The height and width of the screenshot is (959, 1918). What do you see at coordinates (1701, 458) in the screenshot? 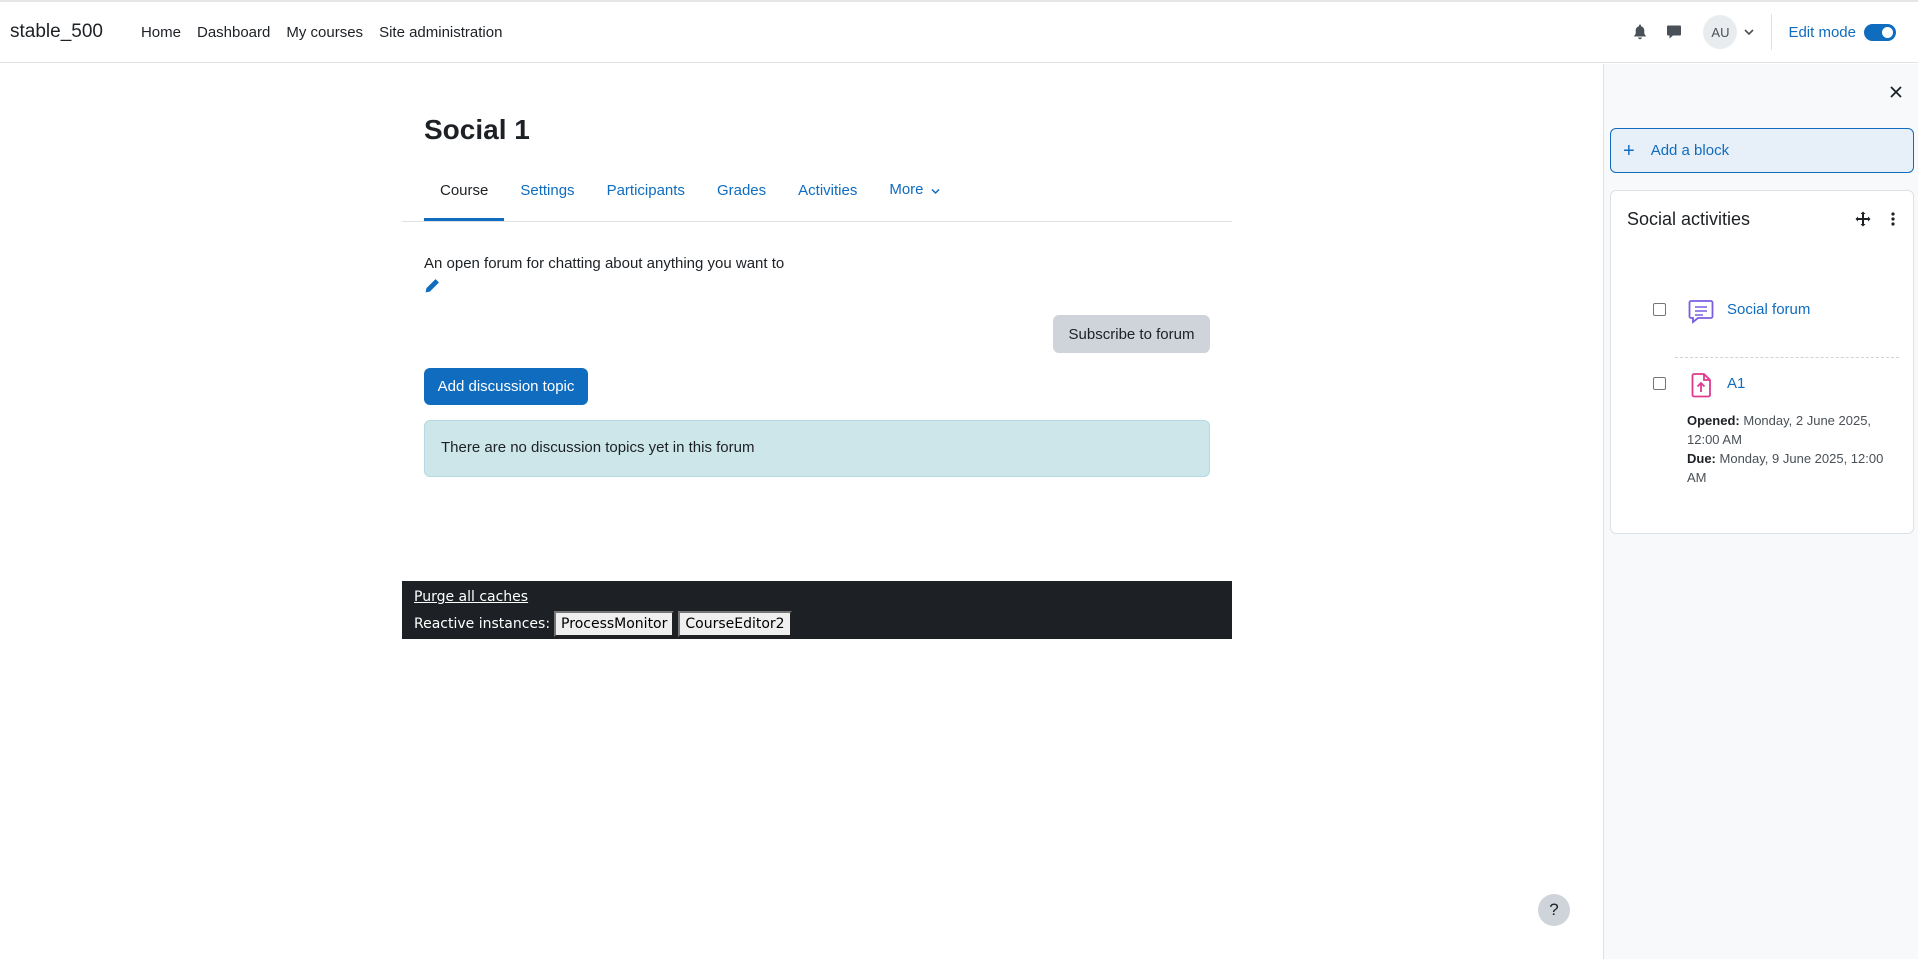
I see `due-label: Due:` at bounding box center [1701, 458].